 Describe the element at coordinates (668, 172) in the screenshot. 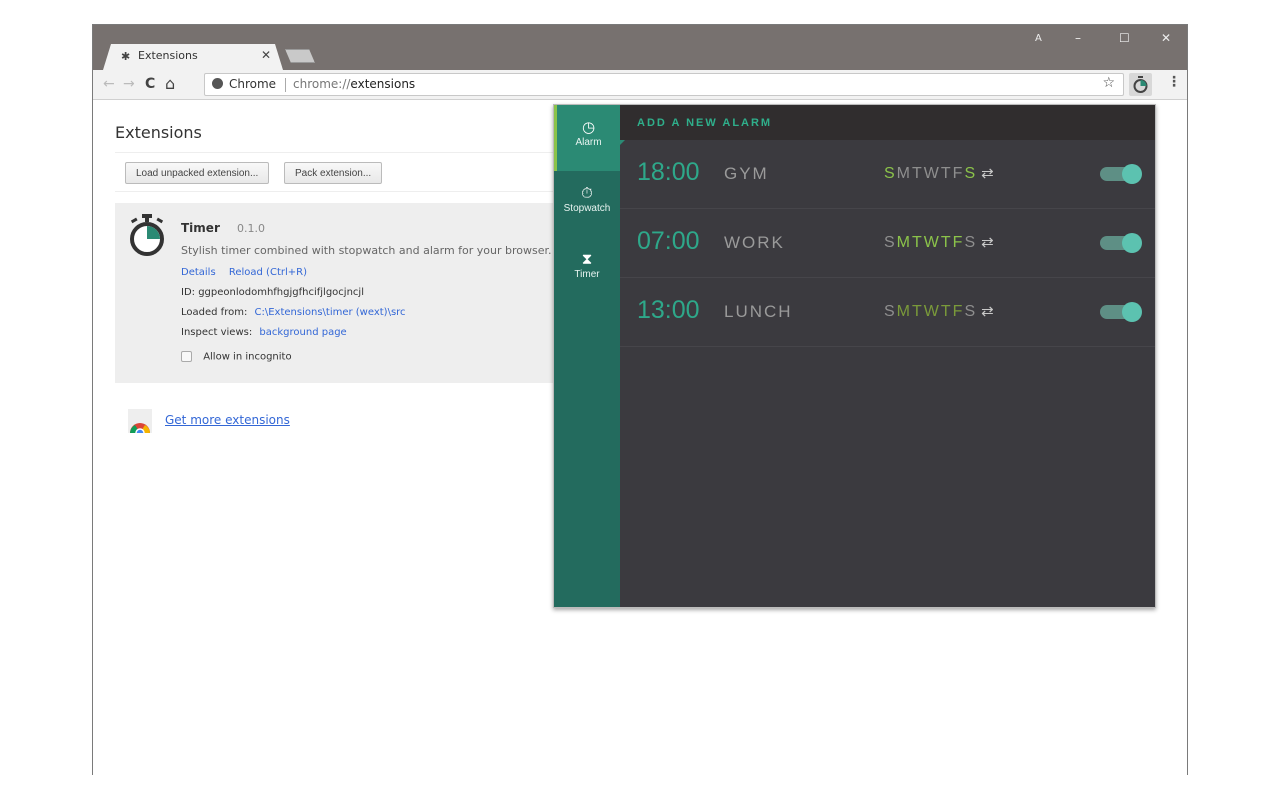

I see `alarm-time: 18:00` at that location.